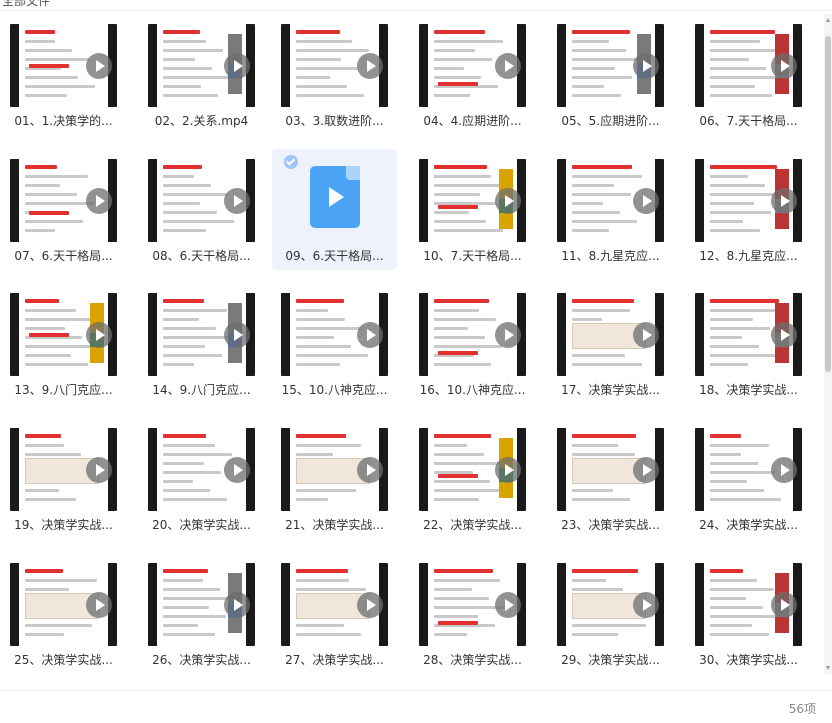  What do you see at coordinates (828, 20) in the screenshot?
I see `scroll-up-icon` at bounding box center [828, 20].